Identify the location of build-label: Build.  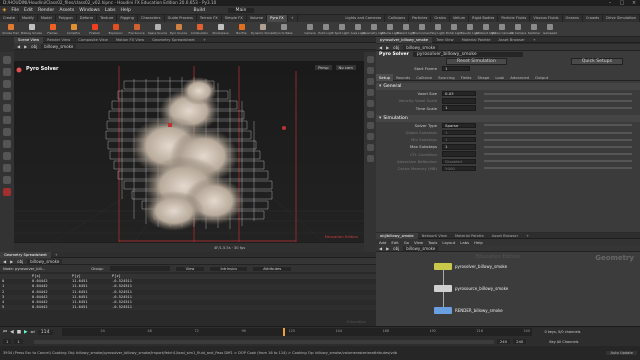
(199, 10).